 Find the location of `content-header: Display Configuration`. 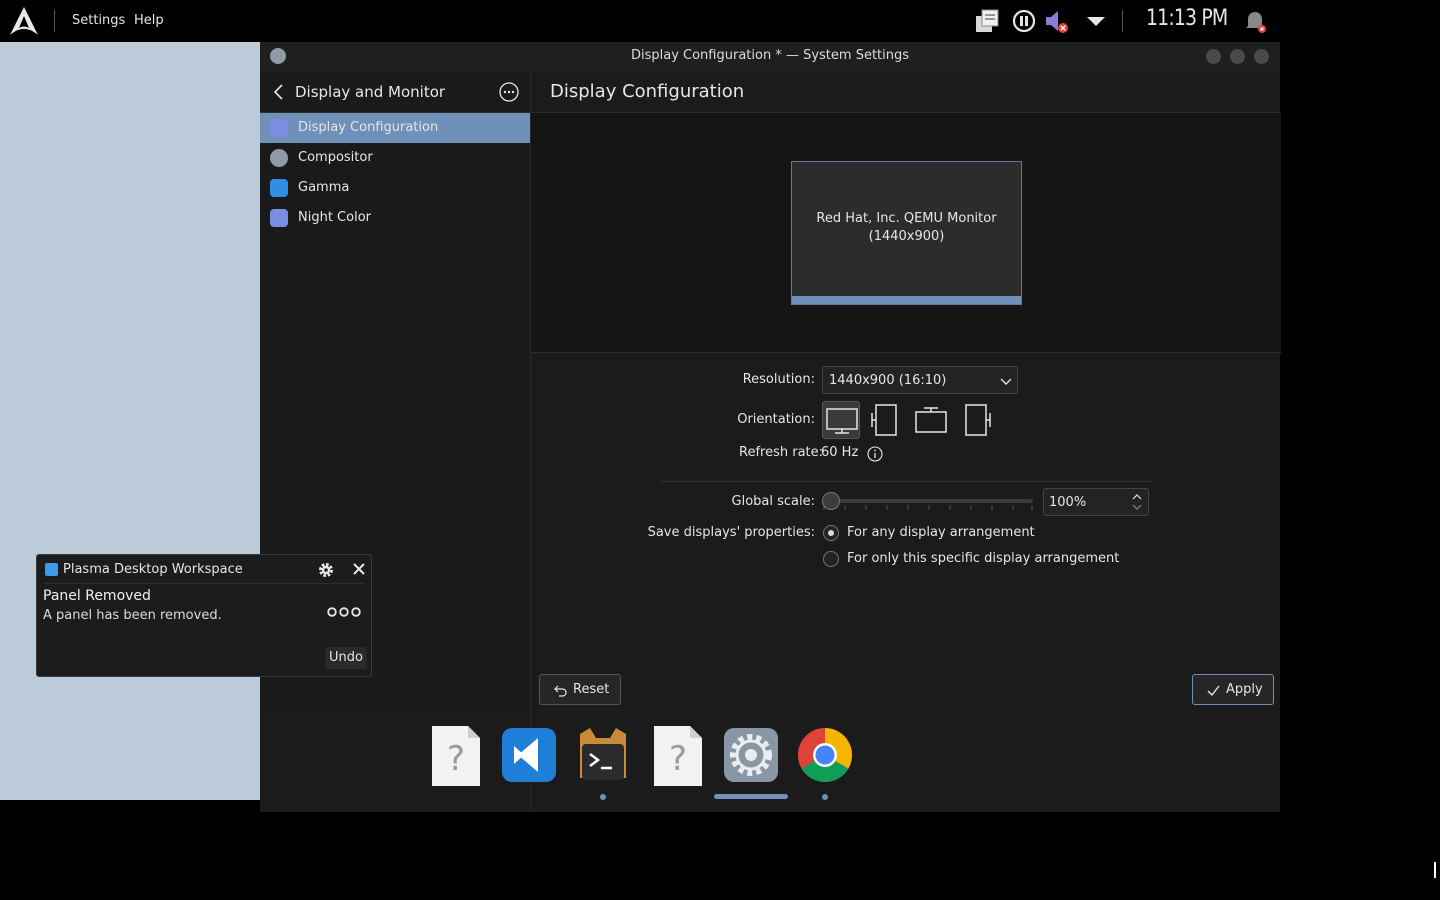

content-header: Display Configuration is located at coordinates (906, 92).